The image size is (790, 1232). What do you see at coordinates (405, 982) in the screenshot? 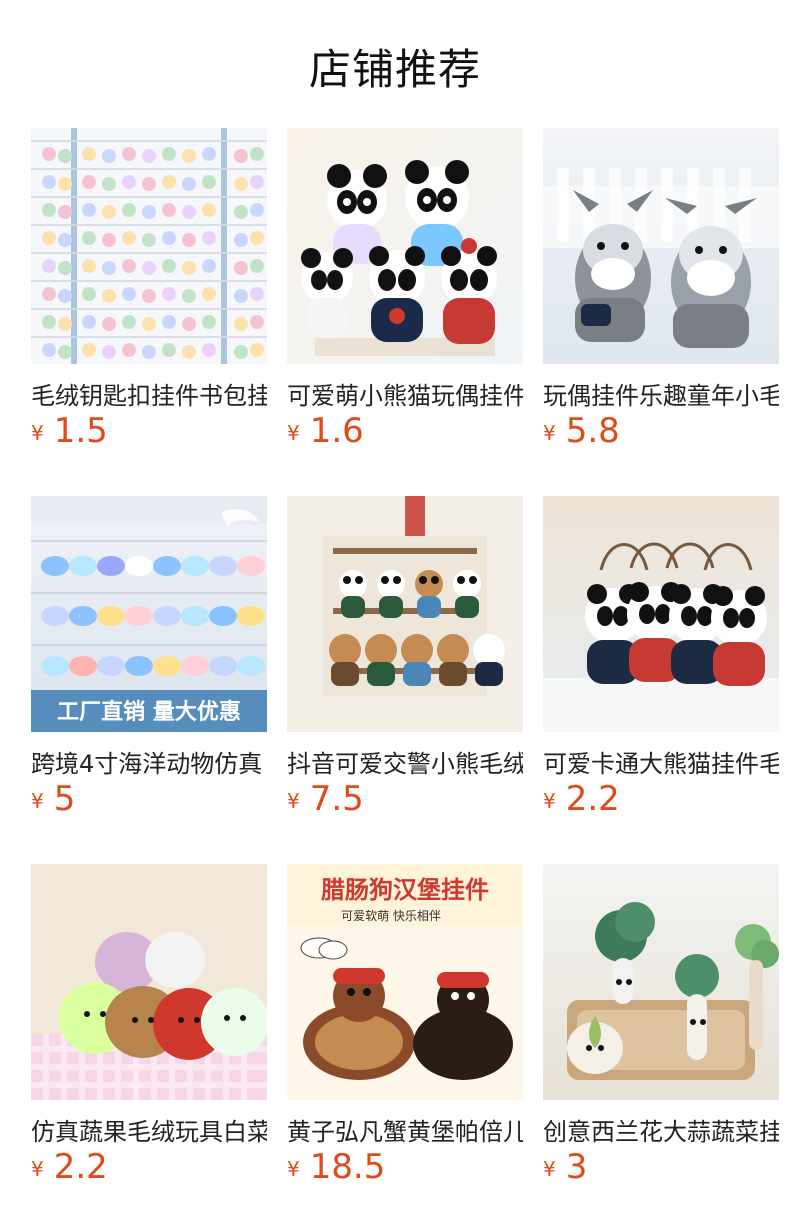
I see `product-image: 腊肠狗汉堡挂件 可爱软萌 快乐相伴` at bounding box center [405, 982].